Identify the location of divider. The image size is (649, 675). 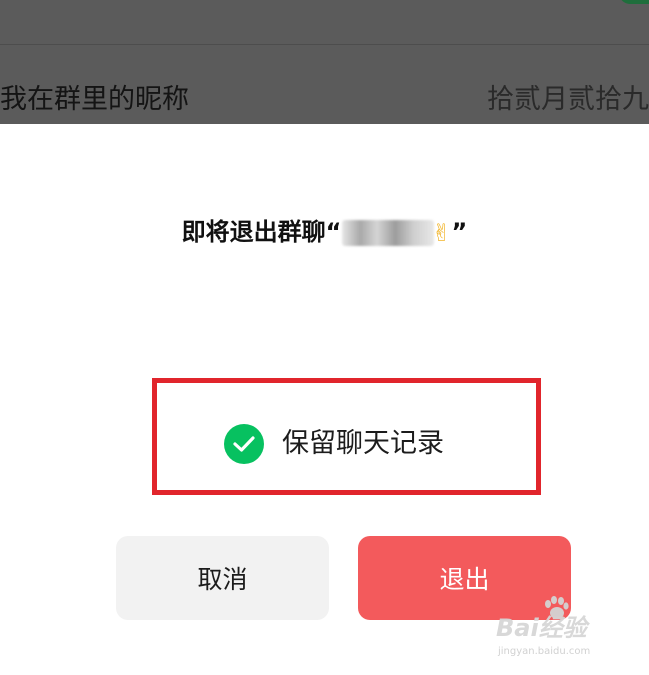
(324, 44).